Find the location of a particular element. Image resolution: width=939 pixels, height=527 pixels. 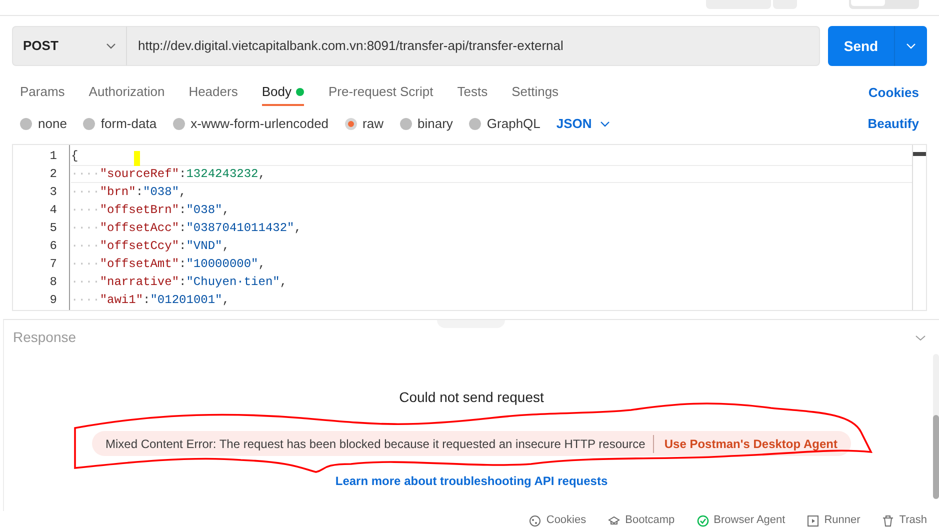

tab: Body is located at coordinates (283, 93).